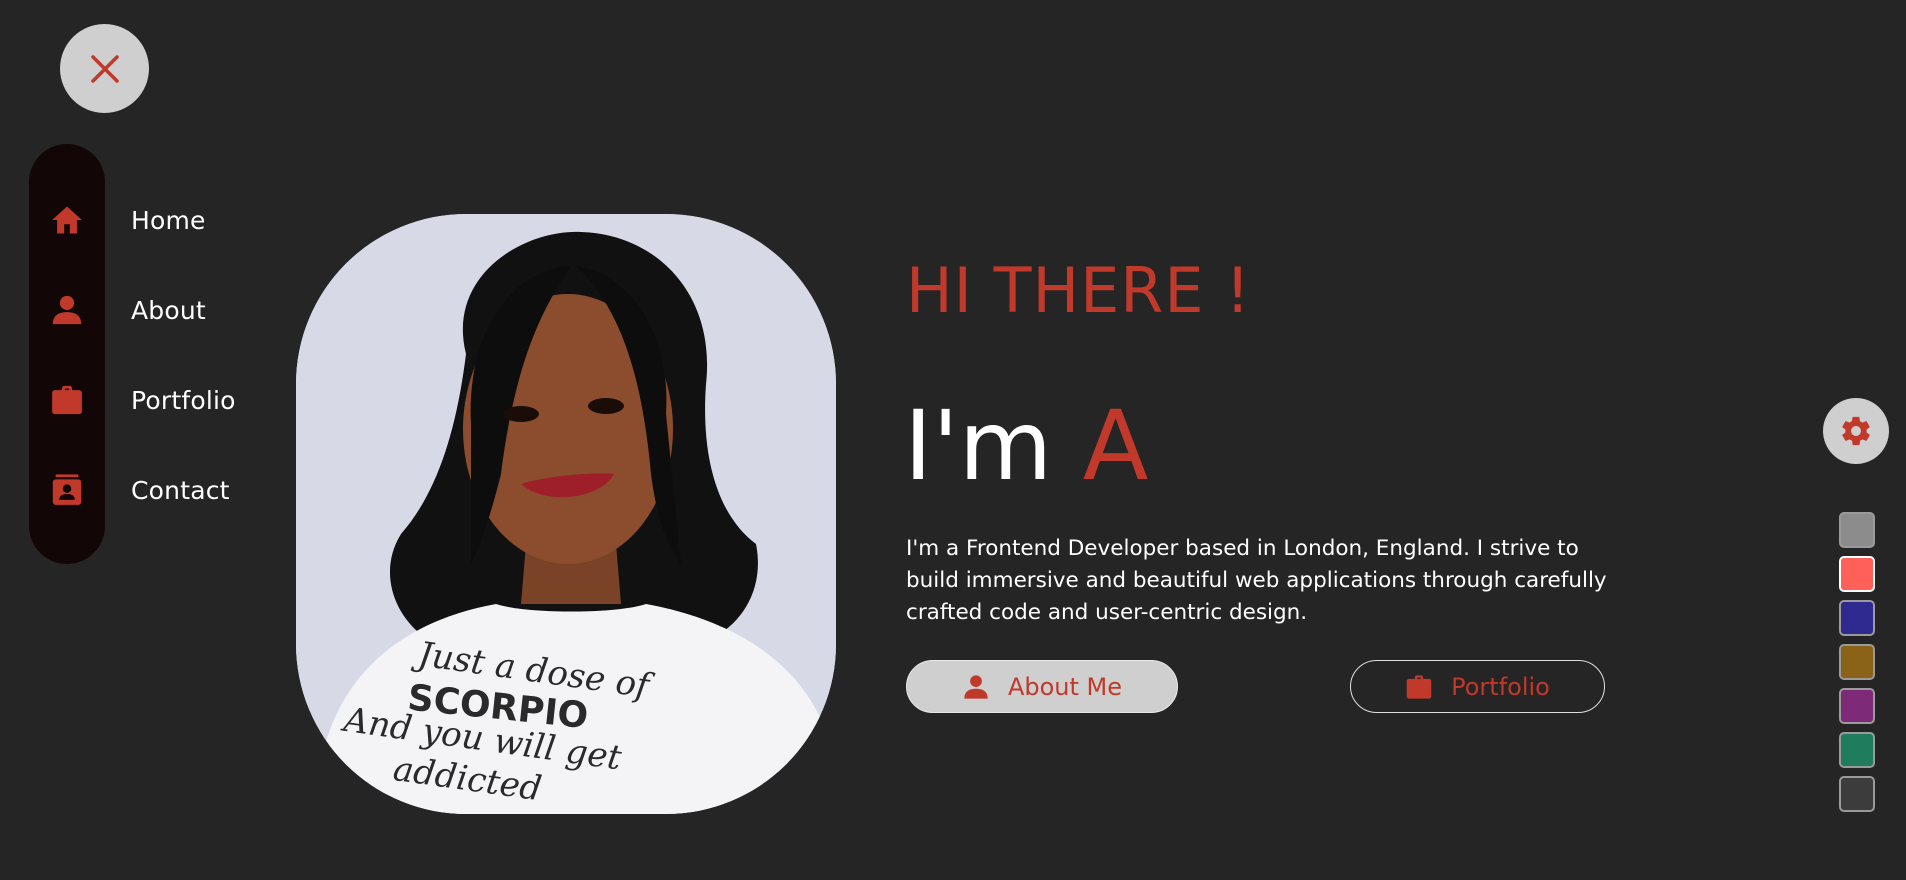 This screenshot has height=880, width=1906. I want to click on page-title: I'm A, so click(1026, 446).